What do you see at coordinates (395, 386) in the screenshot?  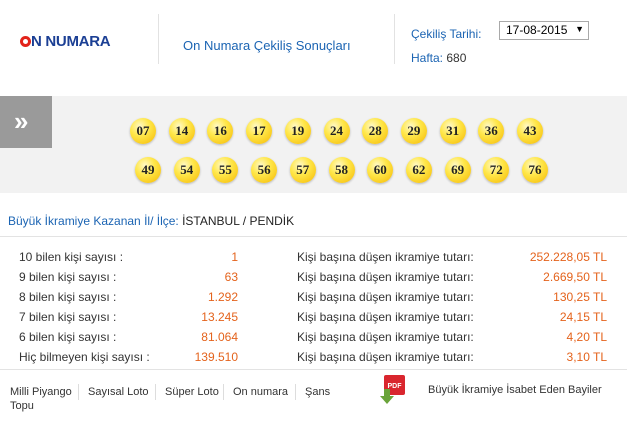 I see `pdf-badge-text: PDF` at bounding box center [395, 386].